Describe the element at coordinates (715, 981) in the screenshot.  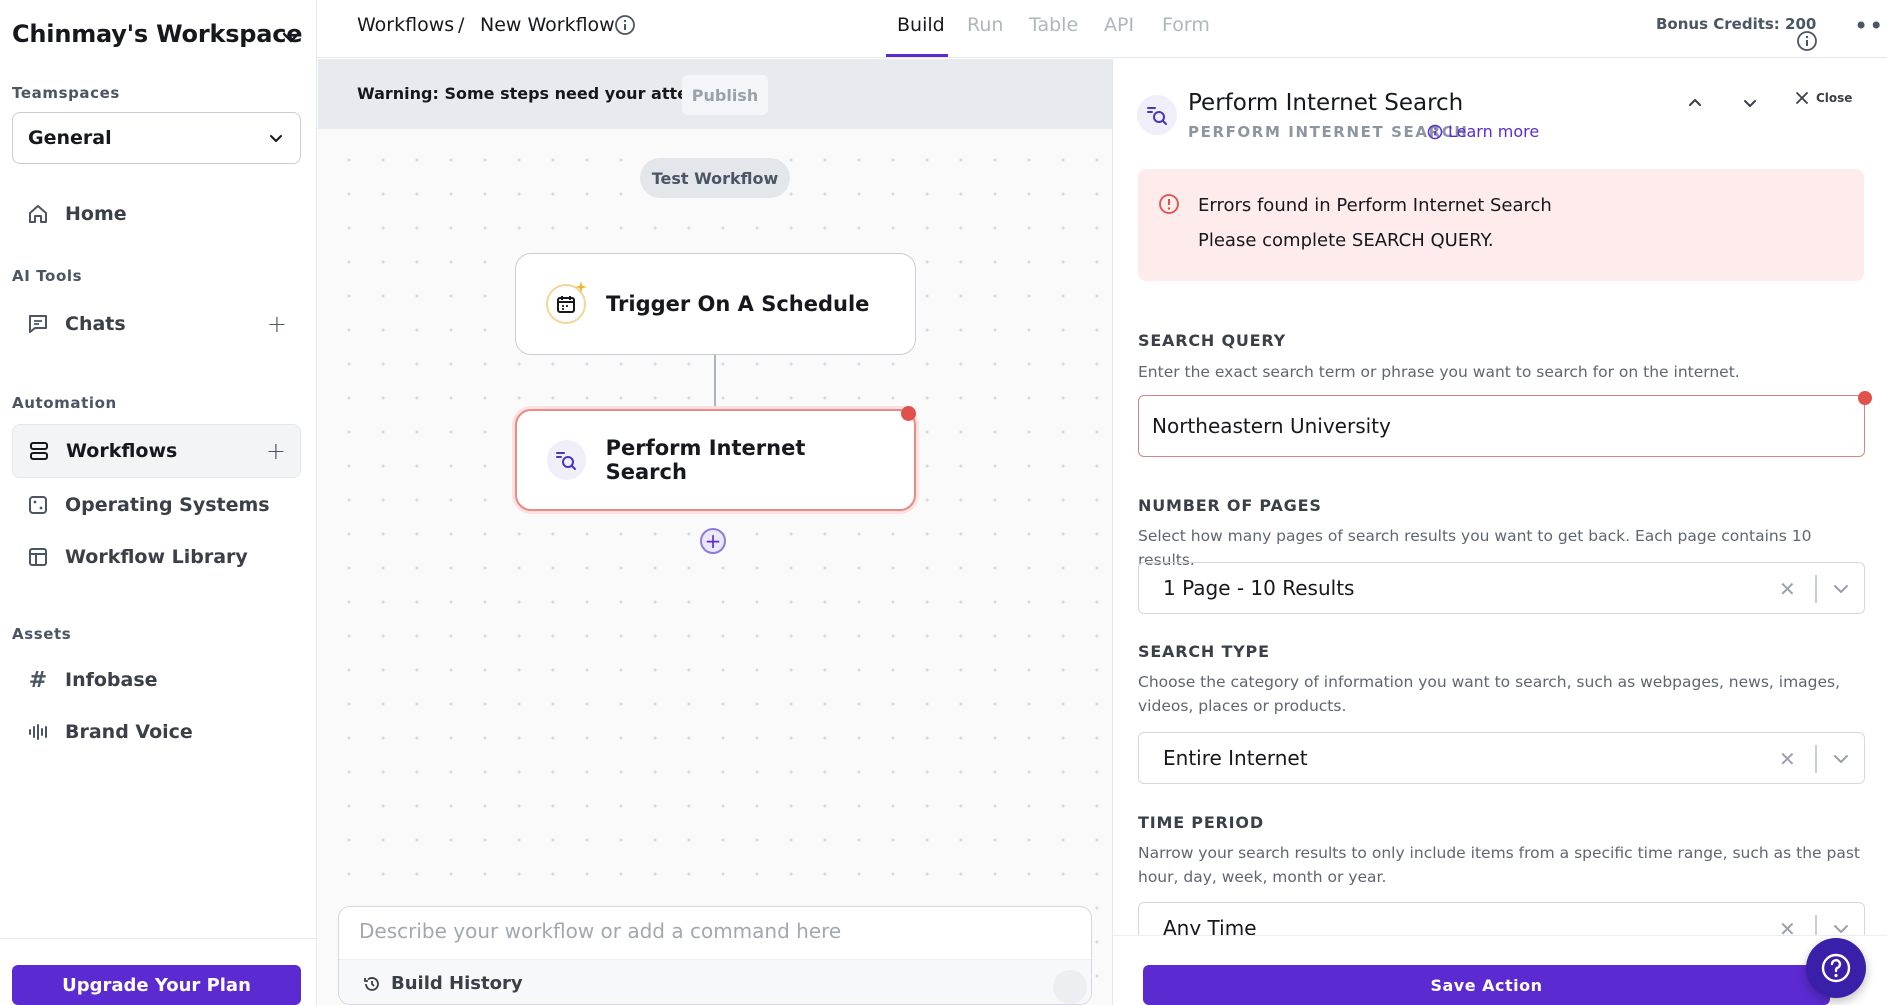
I see `command-footer: Build History` at that location.